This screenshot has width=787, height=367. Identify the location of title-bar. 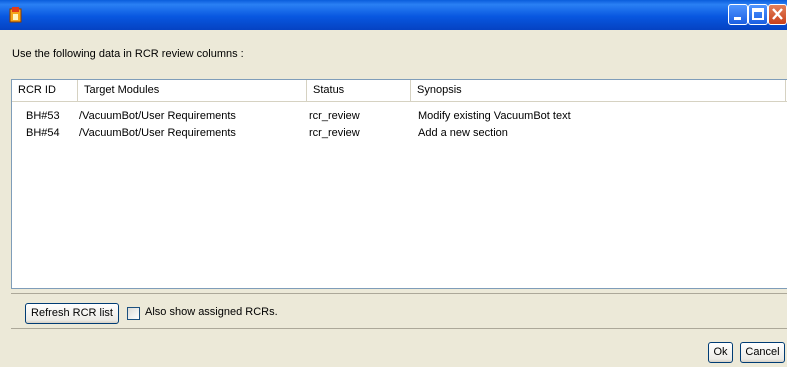
(393, 15).